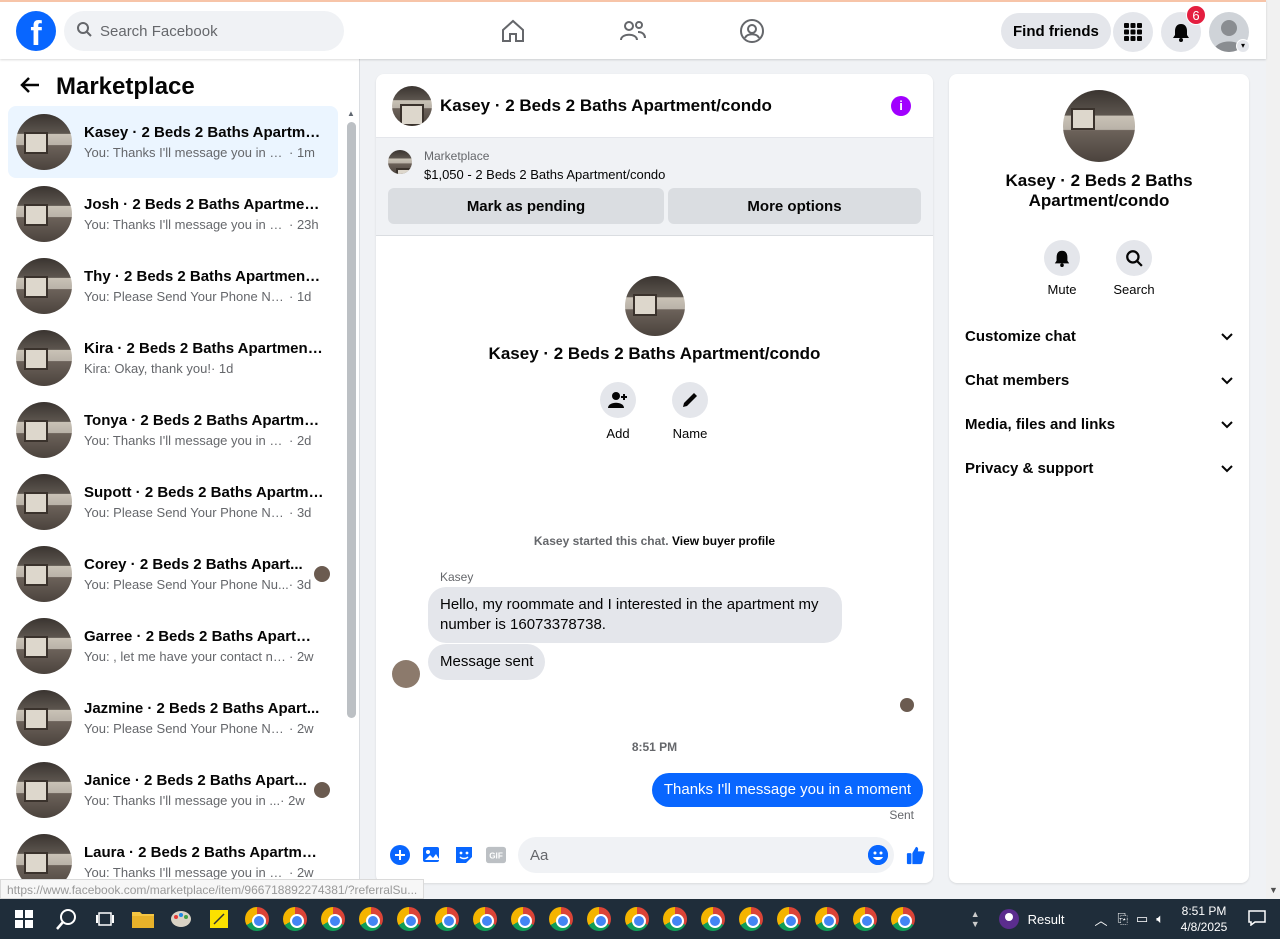 The image size is (1280, 939). Describe the element at coordinates (351, 420) in the screenshot. I see `sidebar-scrollbar` at that location.